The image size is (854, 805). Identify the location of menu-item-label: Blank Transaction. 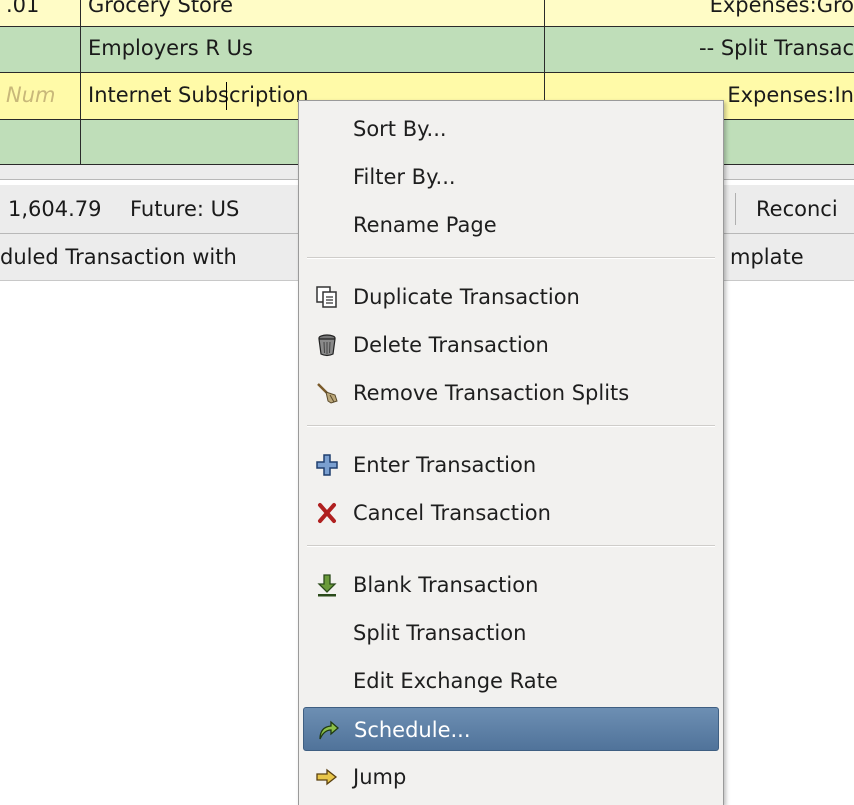
(446, 585).